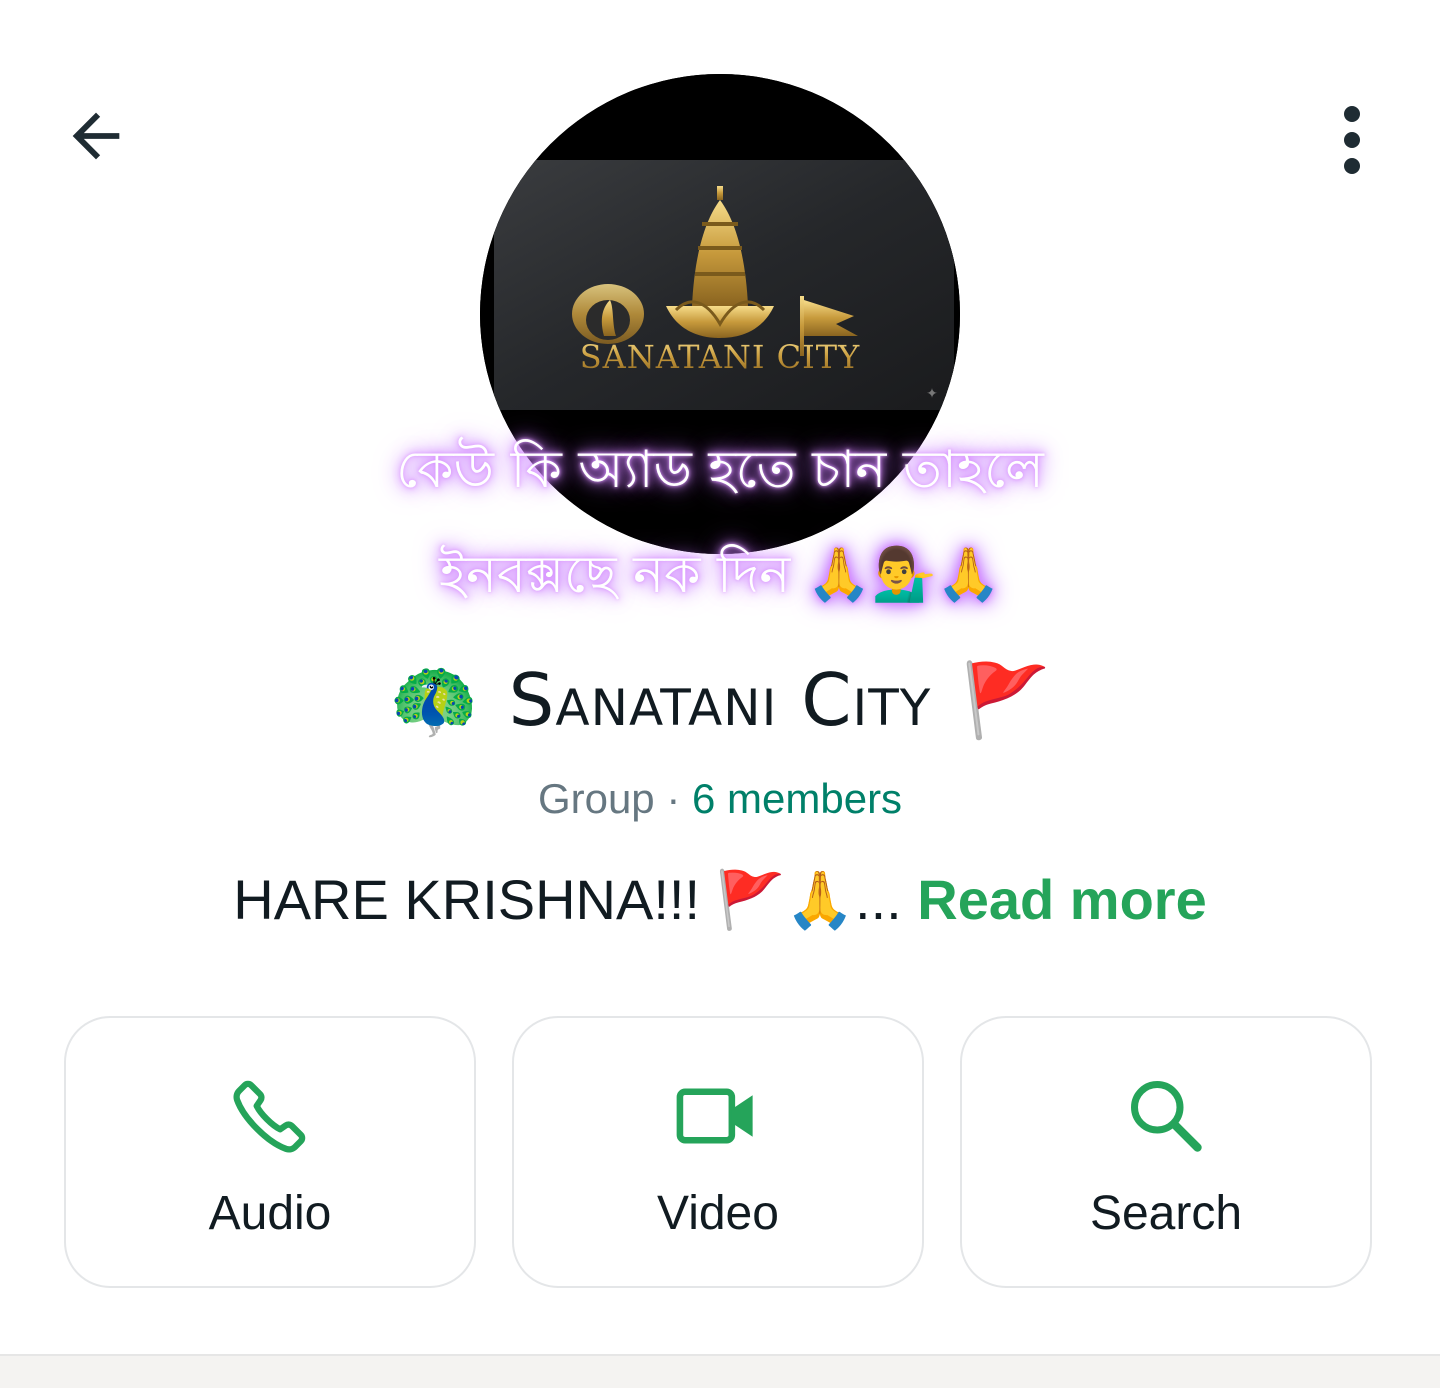 Image resolution: width=1440 pixels, height=1388 pixels. Describe the element at coordinates (714, 1116) in the screenshot. I see `video-camera-icon` at that location.